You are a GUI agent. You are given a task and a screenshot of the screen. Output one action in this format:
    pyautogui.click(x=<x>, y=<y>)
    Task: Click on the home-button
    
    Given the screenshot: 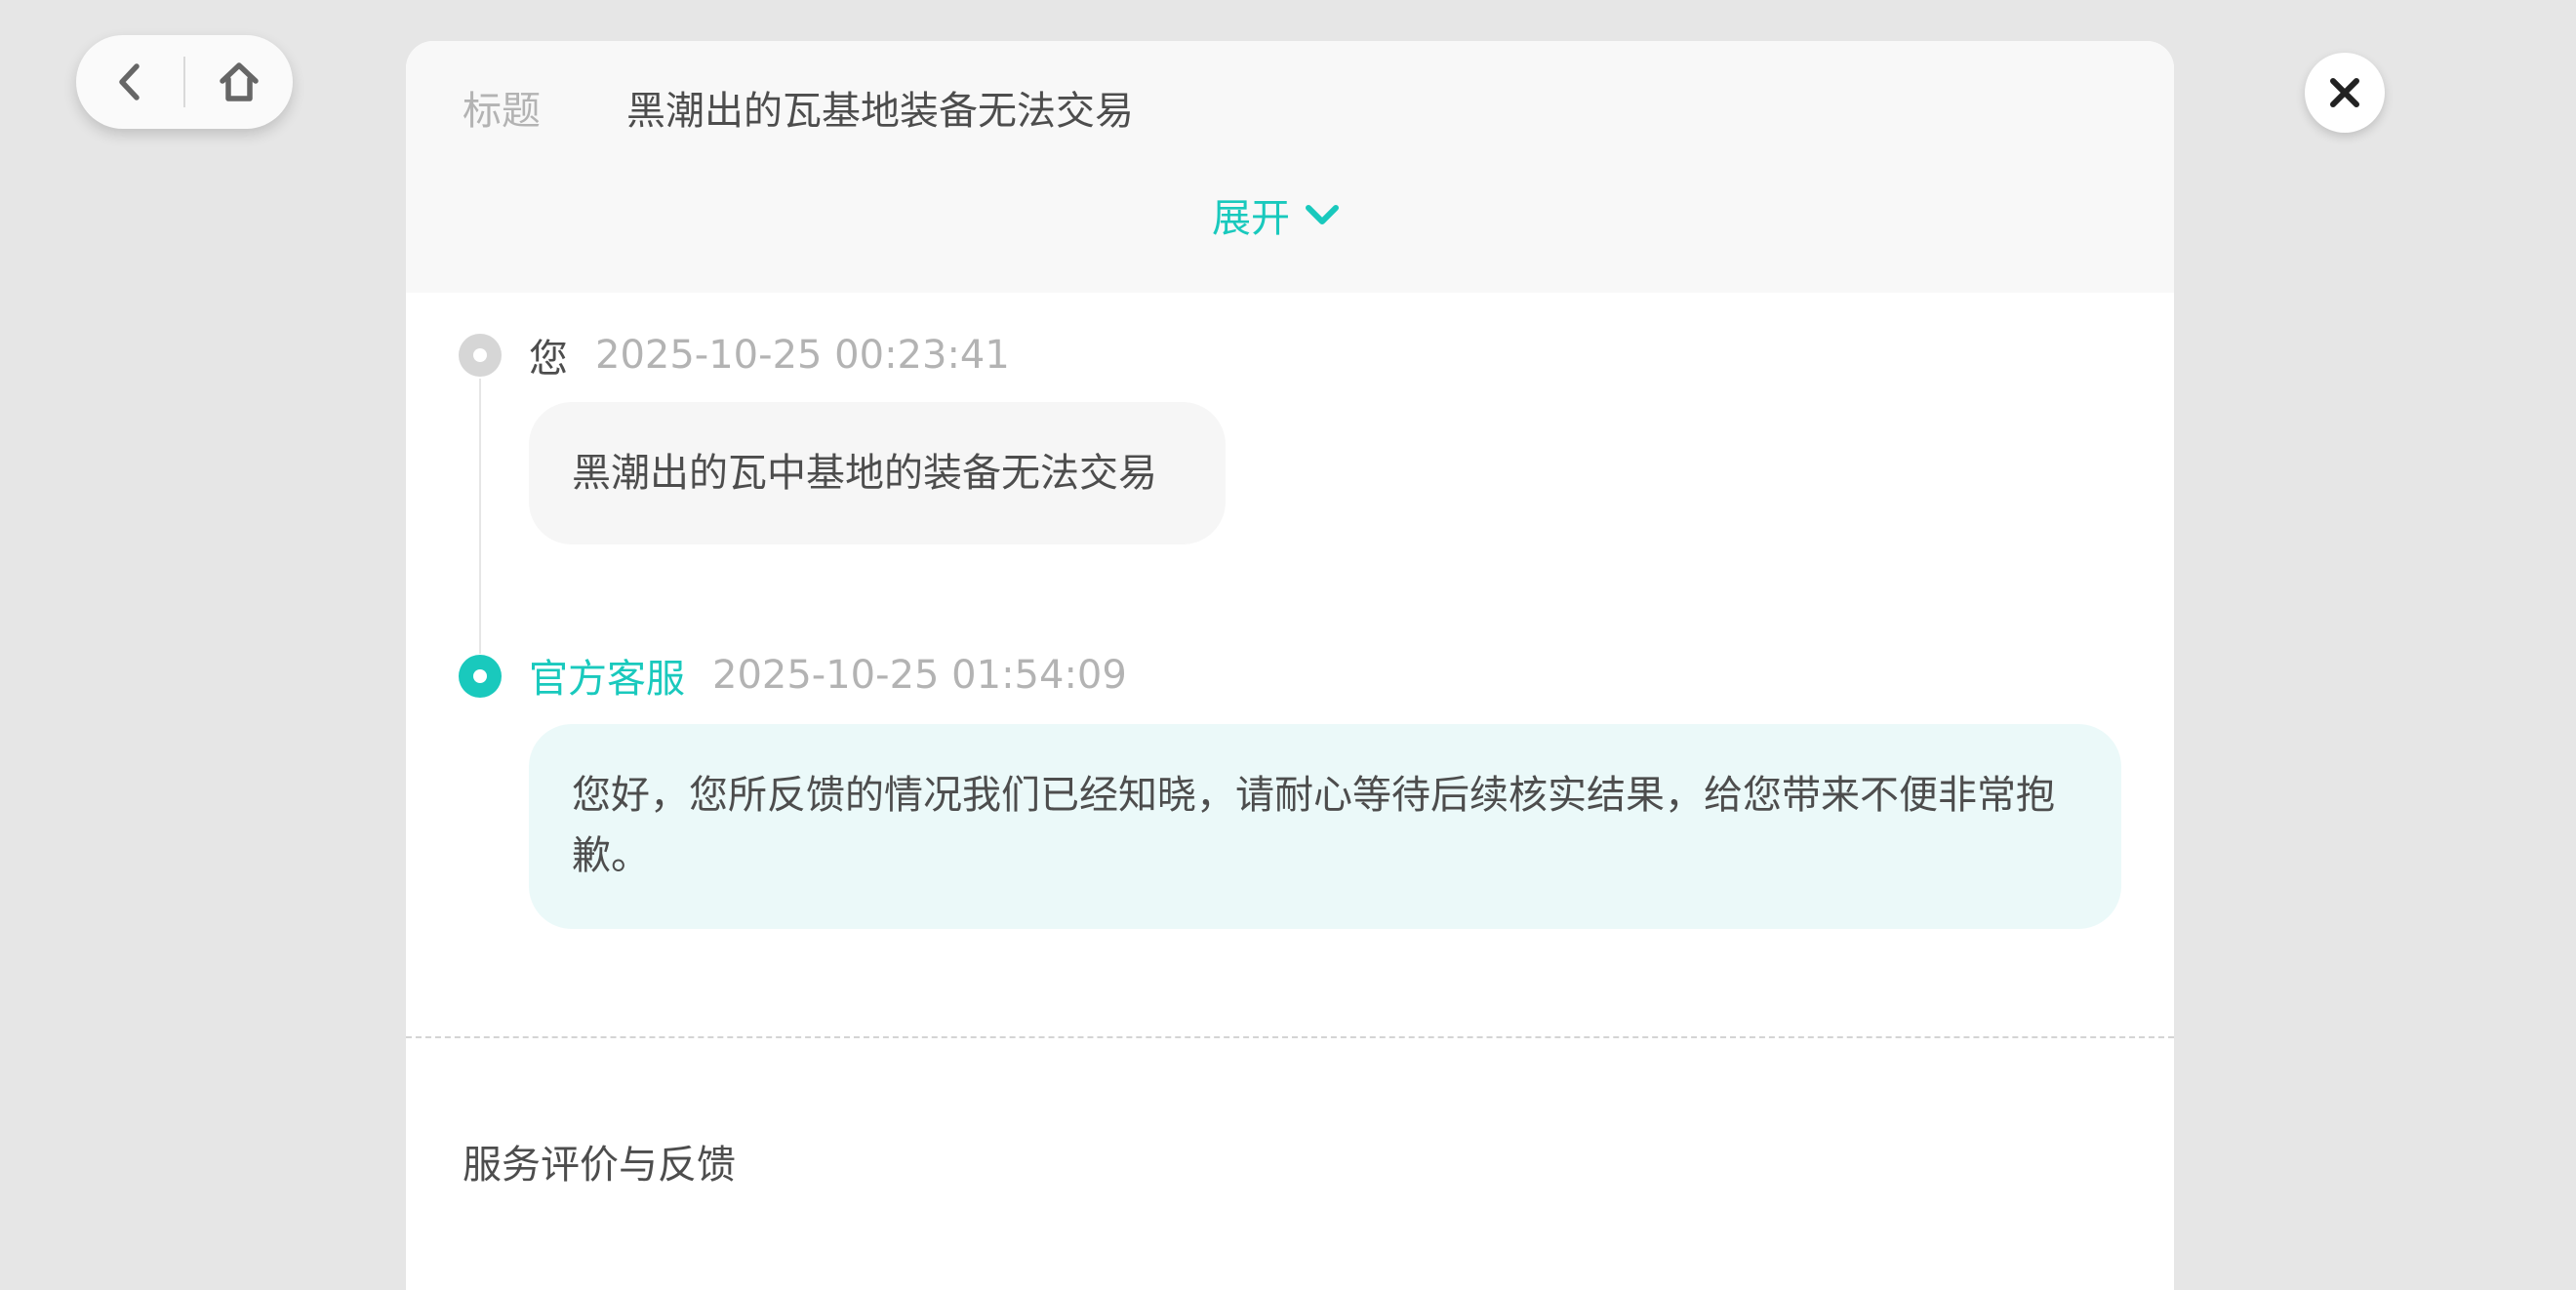 What is the action you would take?
    pyautogui.click(x=239, y=82)
    